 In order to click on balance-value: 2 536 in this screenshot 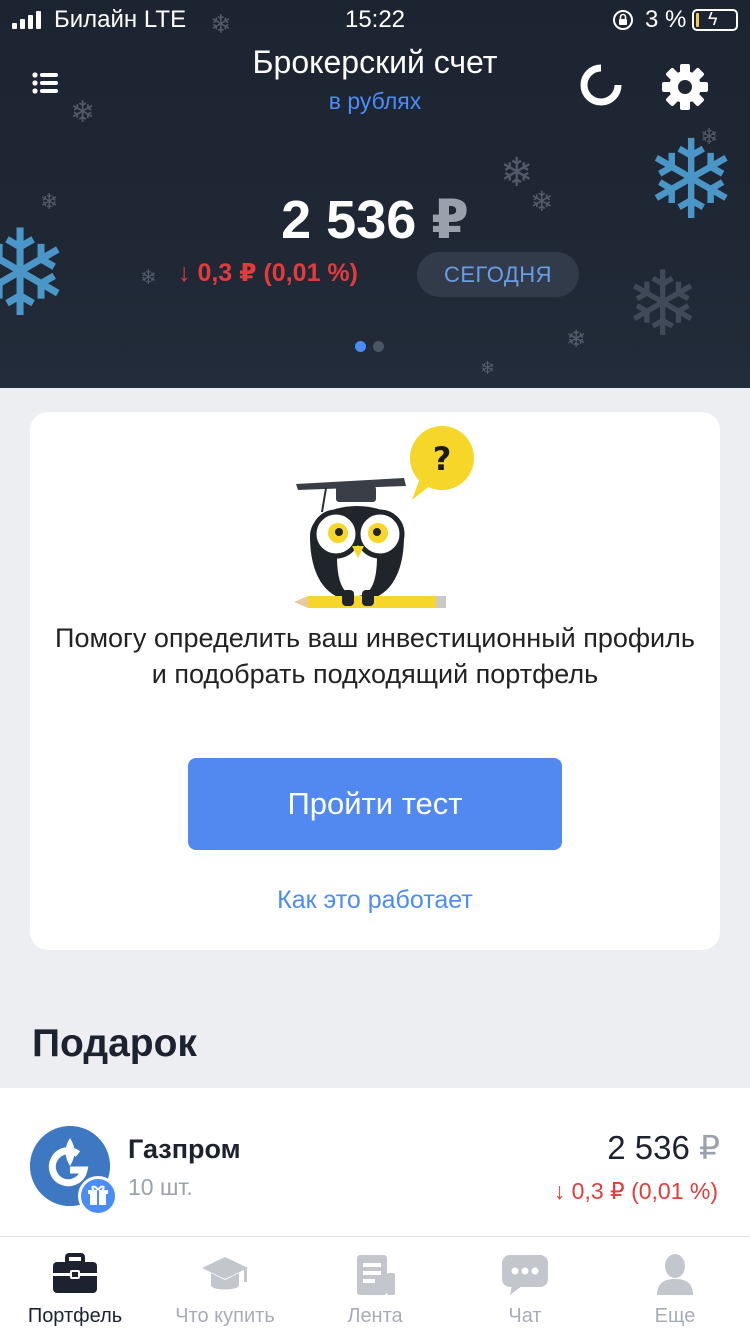, I will do `click(349, 220)`.